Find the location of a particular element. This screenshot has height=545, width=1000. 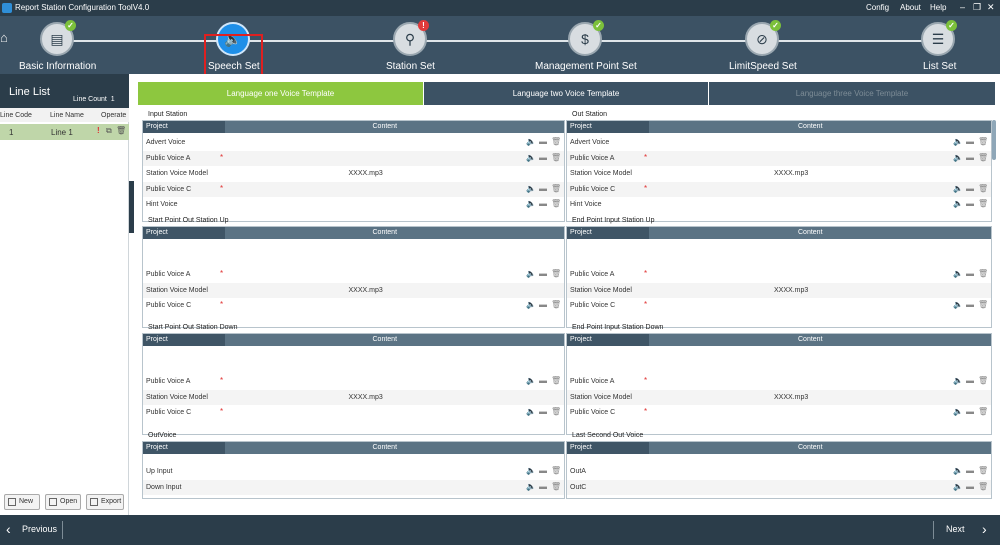

voice-row: OutC 🔈 ▬ 🗑 is located at coordinates (779, 487).